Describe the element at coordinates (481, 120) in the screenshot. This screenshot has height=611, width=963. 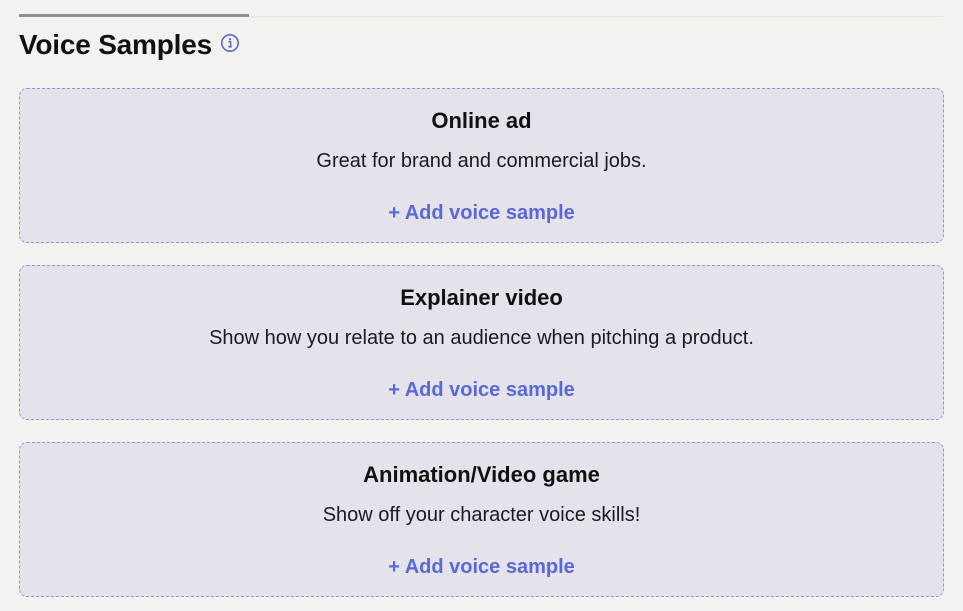
I see `card-title: Online ad` at that location.